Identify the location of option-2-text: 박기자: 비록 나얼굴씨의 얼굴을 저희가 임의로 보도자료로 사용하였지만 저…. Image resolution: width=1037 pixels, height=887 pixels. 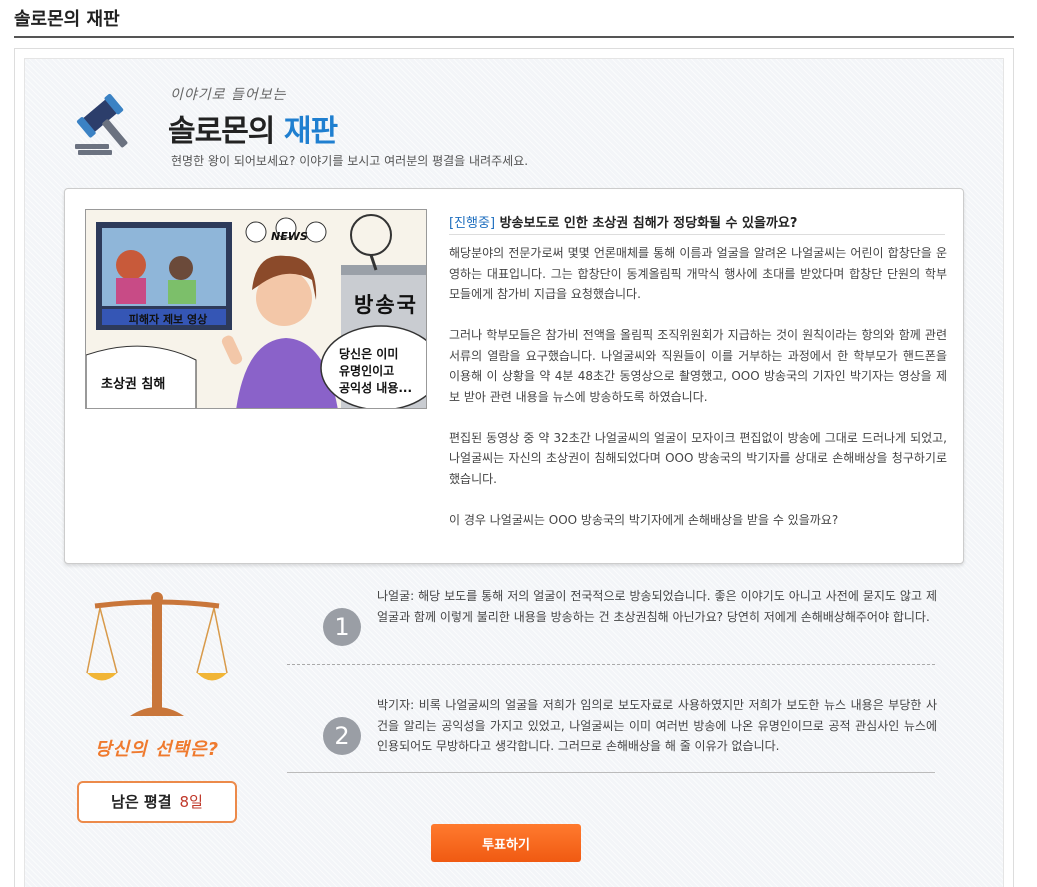
(657, 726).